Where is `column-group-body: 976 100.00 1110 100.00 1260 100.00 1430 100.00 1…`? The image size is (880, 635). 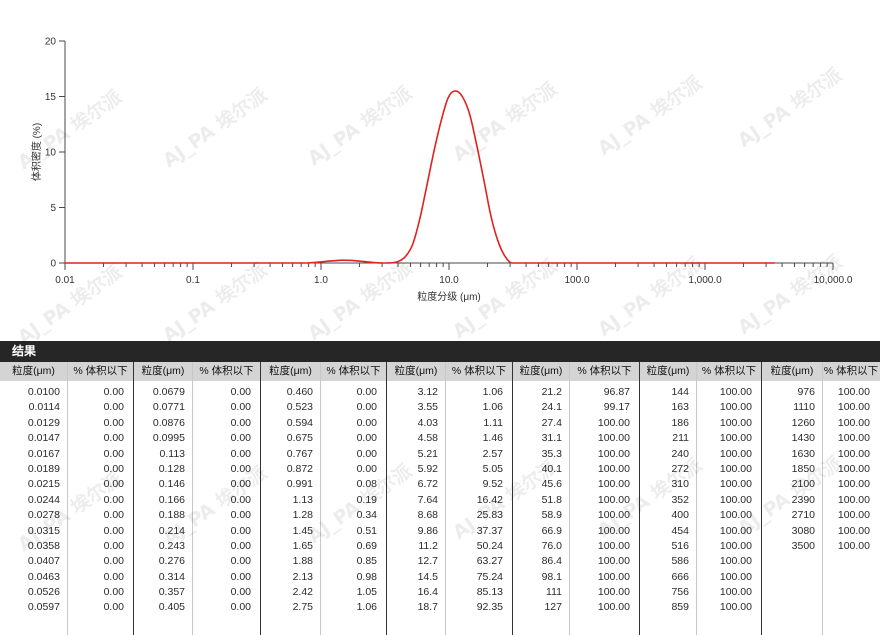 column-group-body: 976 100.00 1110 100.00 1260 100.00 1430 100.00 1… is located at coordinates (821, 467).